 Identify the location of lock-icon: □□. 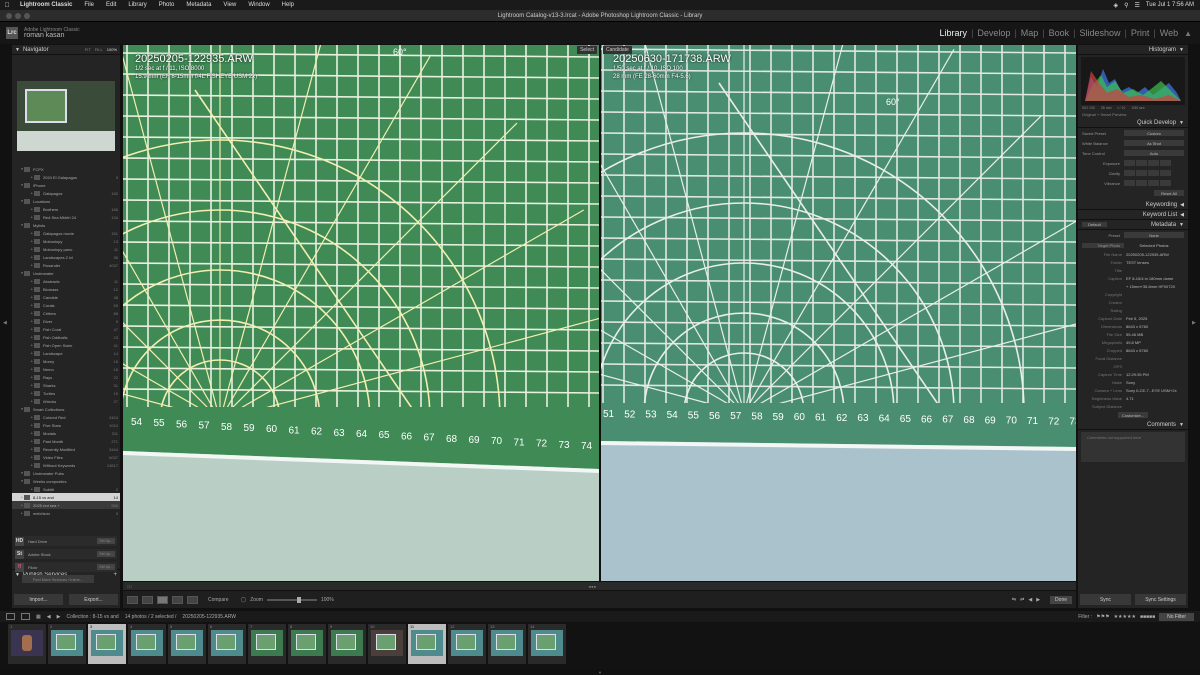
(129, 586).